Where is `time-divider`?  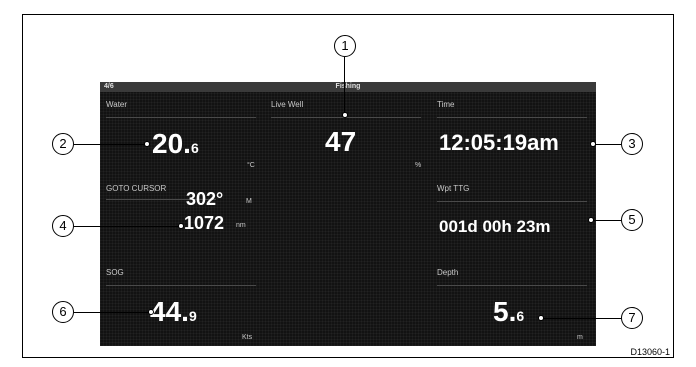
time-divider is located at coordinates (512, 117).